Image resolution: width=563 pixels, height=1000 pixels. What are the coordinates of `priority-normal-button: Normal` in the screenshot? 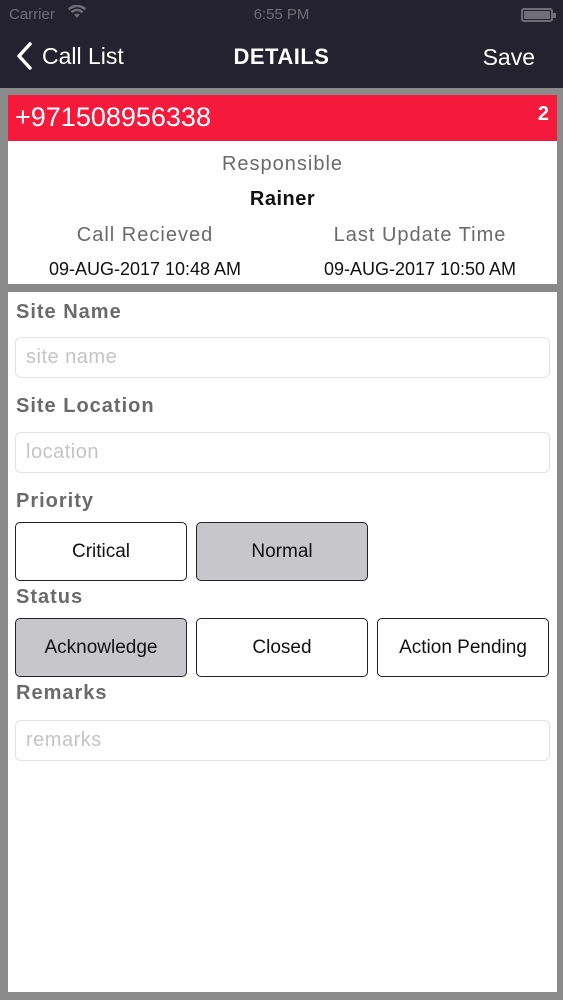 It's located at (282, 551).